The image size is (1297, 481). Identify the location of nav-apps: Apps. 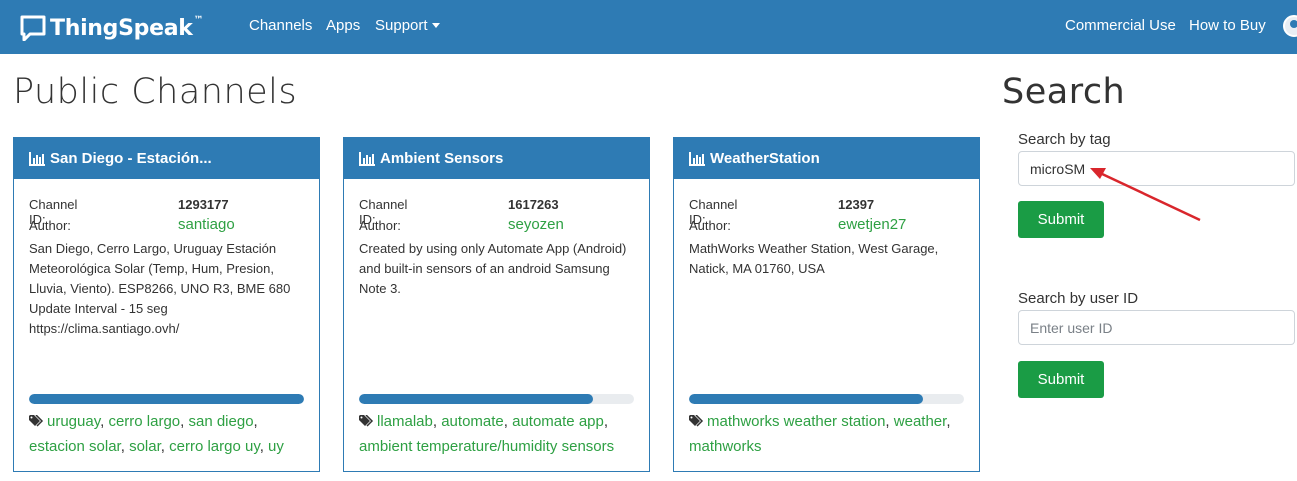
(343, 25).